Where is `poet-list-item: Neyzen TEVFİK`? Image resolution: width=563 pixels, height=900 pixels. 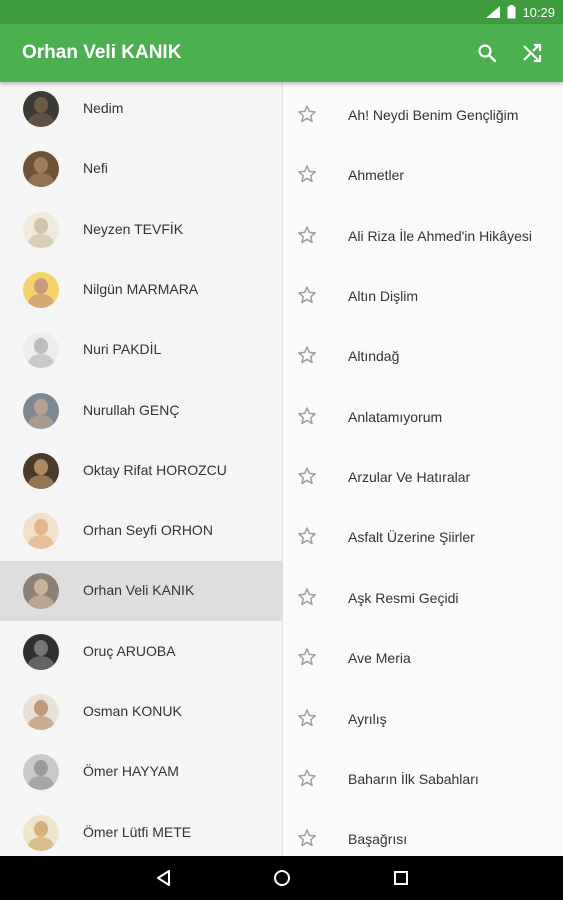
poet-list-item: Neyzen TEVFİK is located at coordinates (141, 230).